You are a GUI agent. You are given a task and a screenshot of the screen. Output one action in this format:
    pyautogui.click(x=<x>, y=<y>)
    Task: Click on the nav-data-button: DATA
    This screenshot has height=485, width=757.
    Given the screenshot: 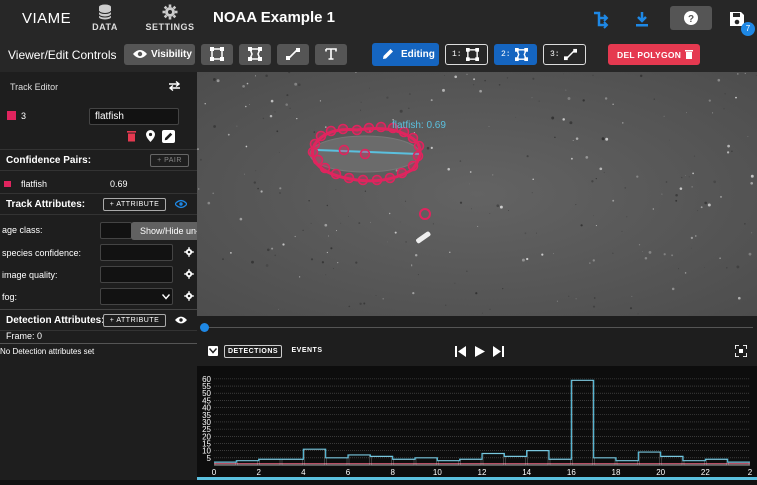 What is the action you would take?
    pyautogui.click(x=105, y=19)
    